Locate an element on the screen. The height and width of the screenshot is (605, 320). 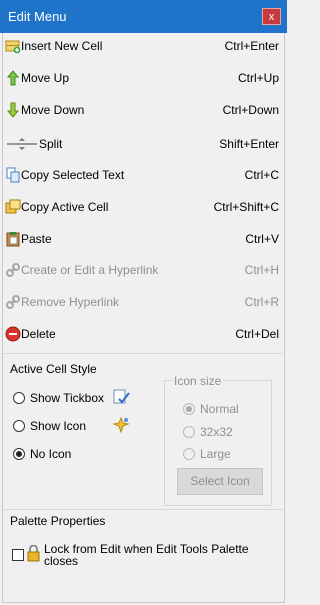
palette-properties-divider is located at coordinates (143, 509).